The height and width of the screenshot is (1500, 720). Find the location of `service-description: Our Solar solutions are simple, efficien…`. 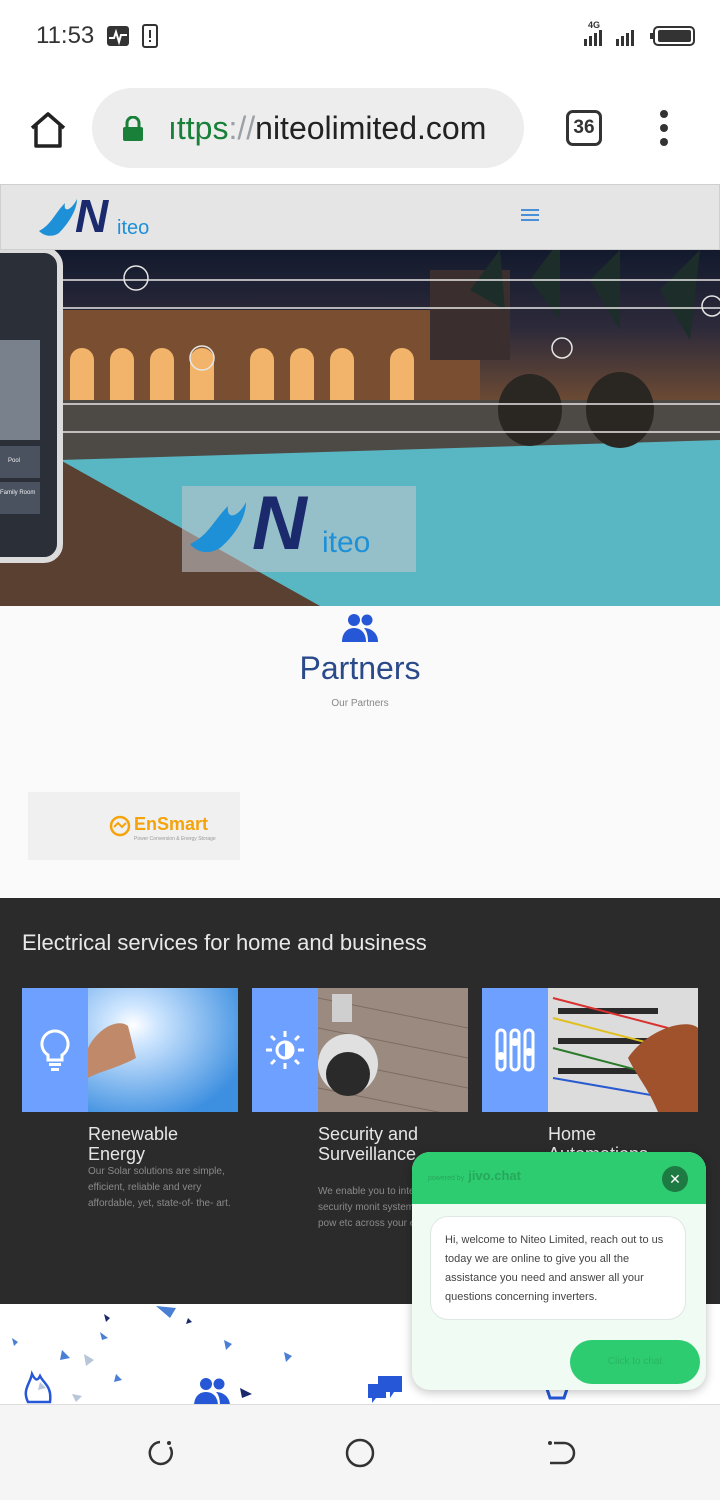

service-description: Our Solar solutions are simple, efficien… is located at coordinates (159, 1187).